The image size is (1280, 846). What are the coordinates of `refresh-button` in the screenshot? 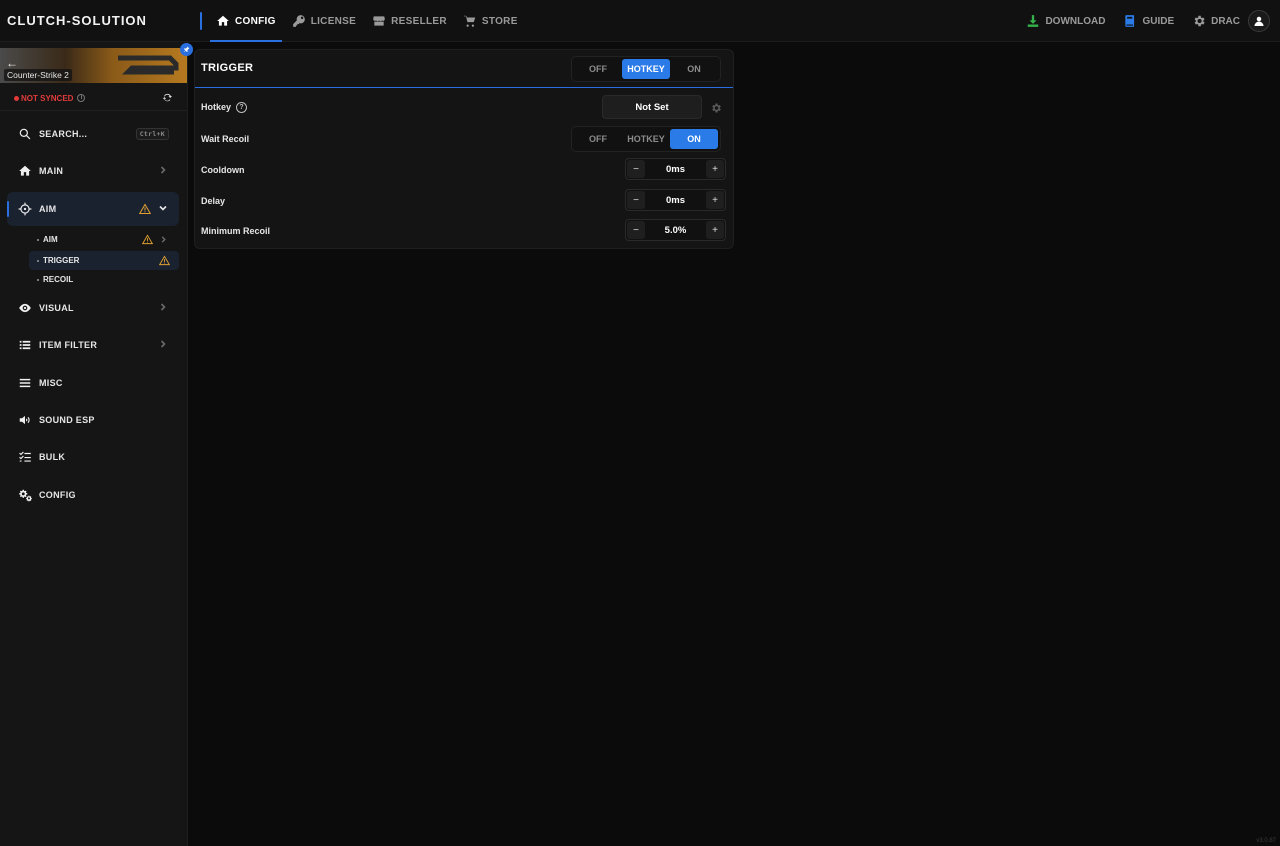 It's located at (168, 98).